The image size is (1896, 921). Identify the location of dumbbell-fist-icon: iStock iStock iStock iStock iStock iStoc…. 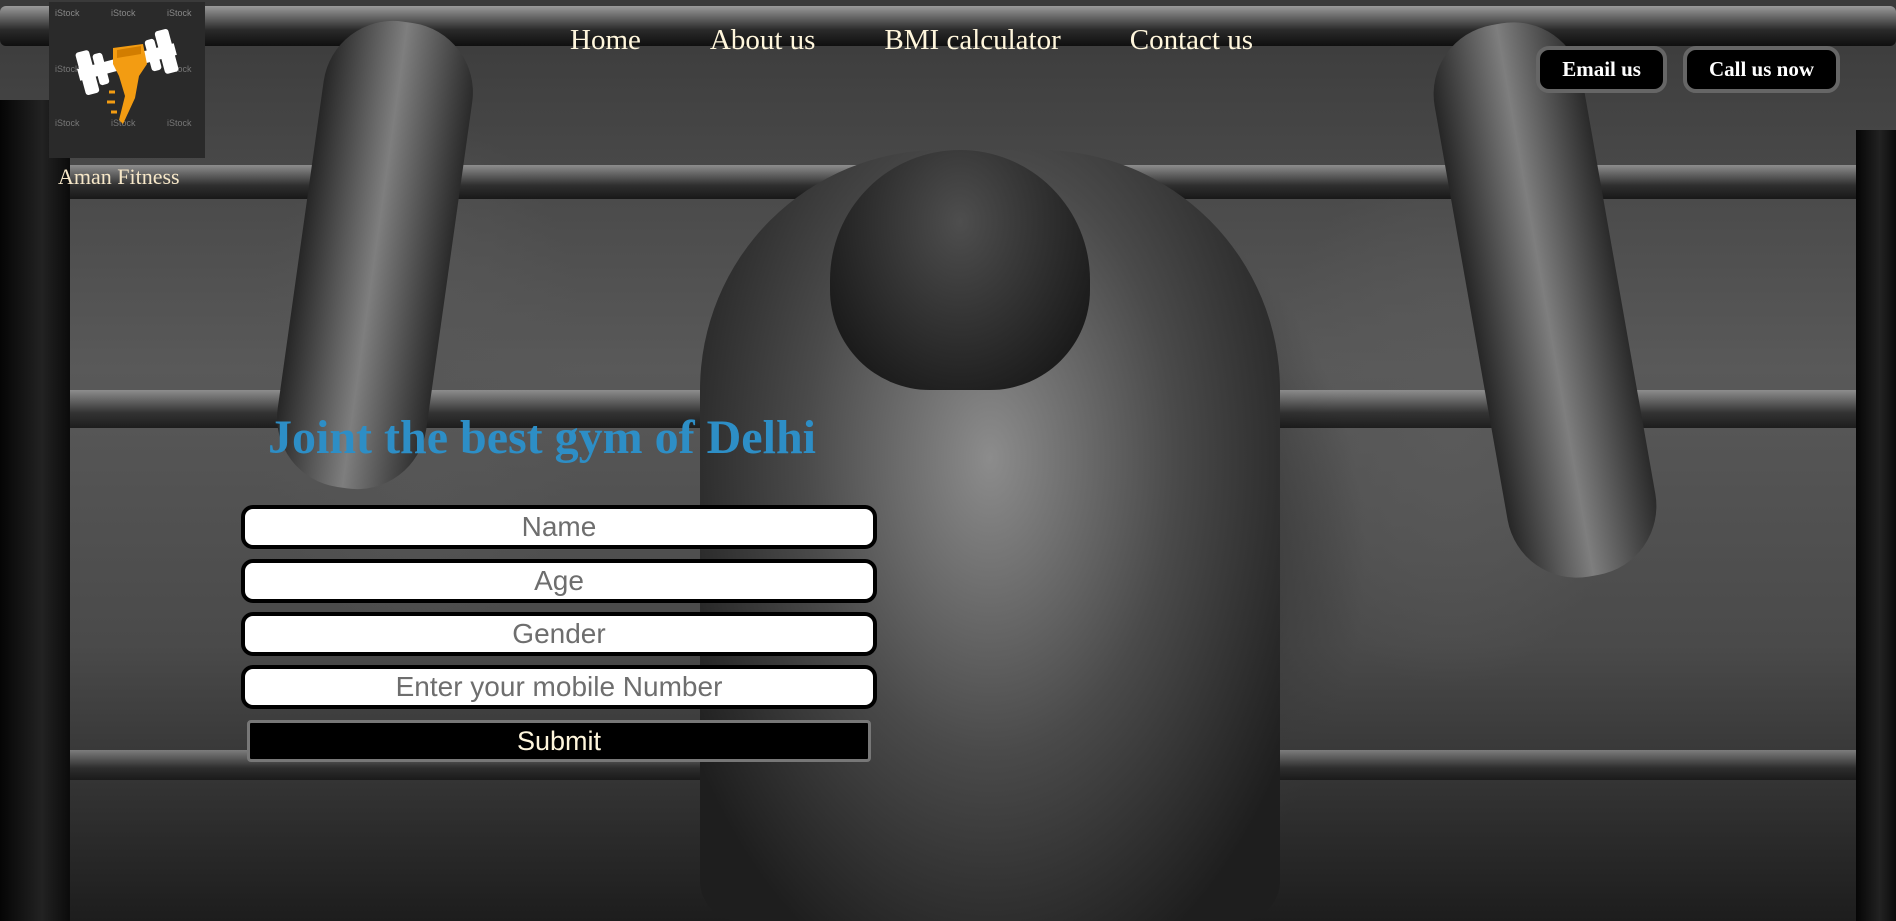
(123, 68).